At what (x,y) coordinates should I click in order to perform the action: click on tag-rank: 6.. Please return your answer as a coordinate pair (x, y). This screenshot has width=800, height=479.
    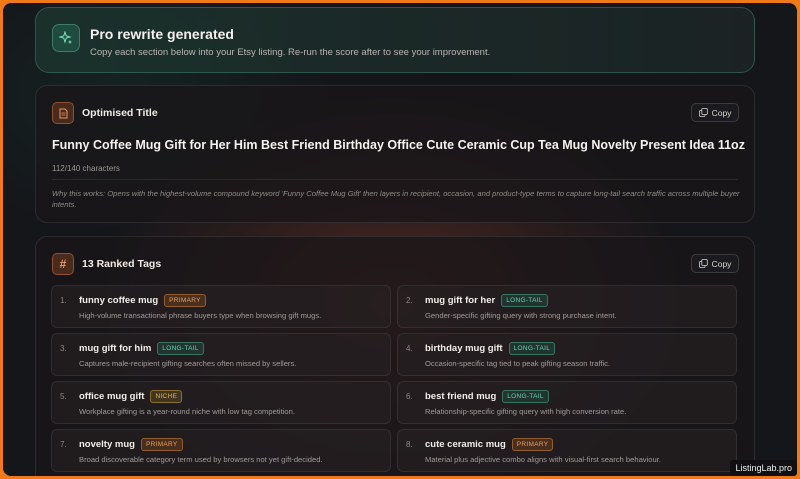
    Looking at the image, I should click on (409, 396).